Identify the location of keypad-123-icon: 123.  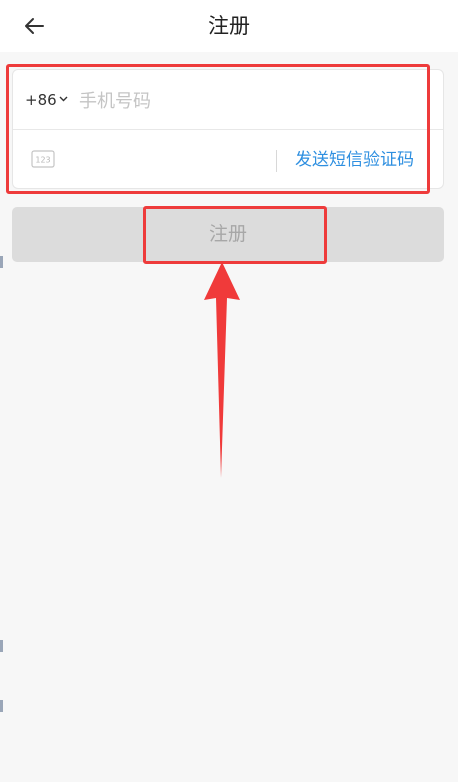
(43, 159).